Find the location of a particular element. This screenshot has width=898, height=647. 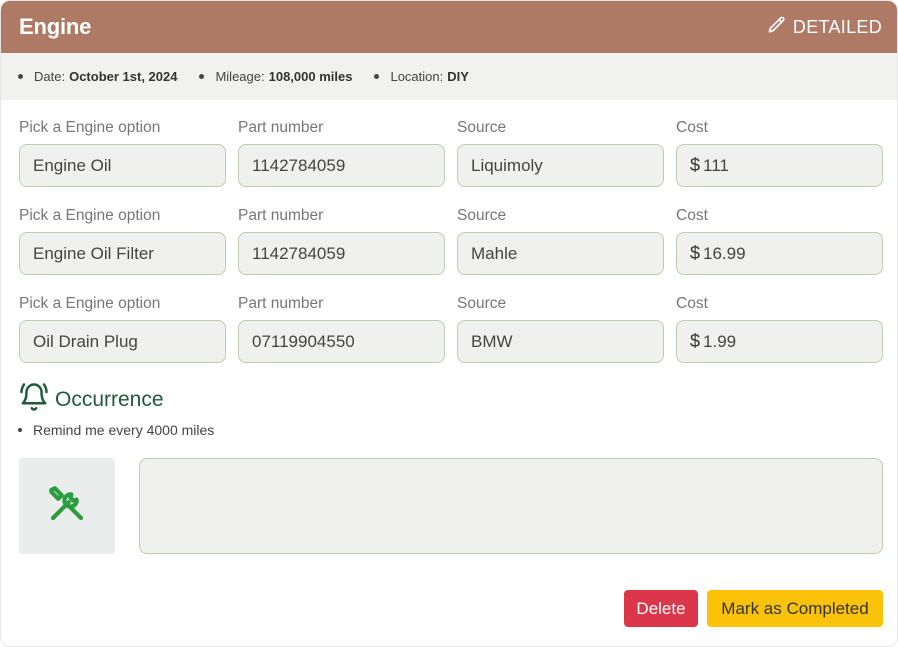

cost-field: Cost $111 is located at coordinates (779, 152).